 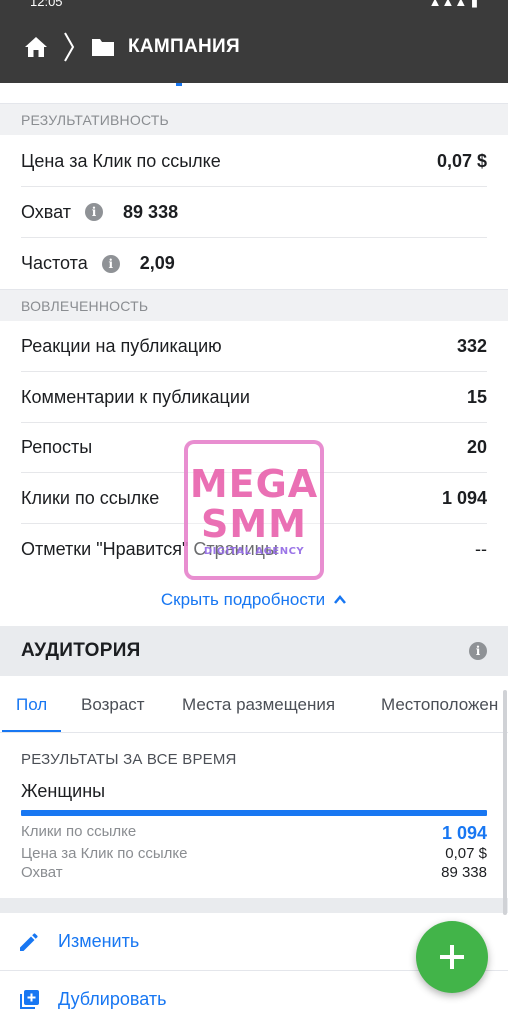 I want to click on scroll-edge, so click(x=254, y=93).